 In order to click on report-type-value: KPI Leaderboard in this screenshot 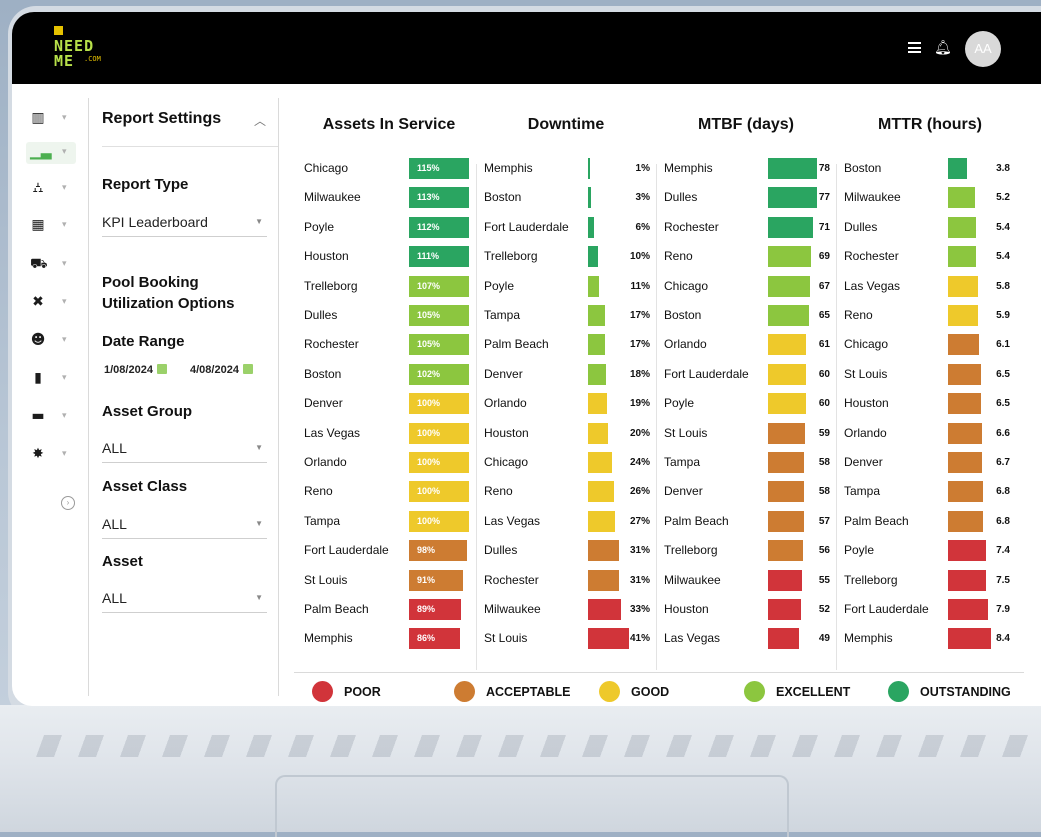, I will do `click(155, 222)`.